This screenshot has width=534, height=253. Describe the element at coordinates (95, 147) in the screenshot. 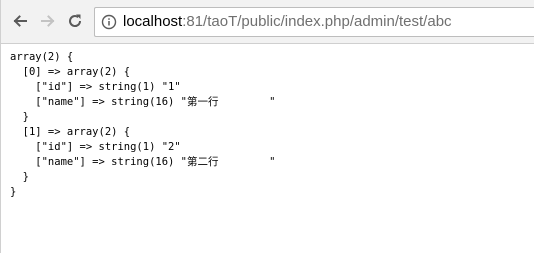

I see `dump-line: ["id"] => string(1) "2"` at that location.